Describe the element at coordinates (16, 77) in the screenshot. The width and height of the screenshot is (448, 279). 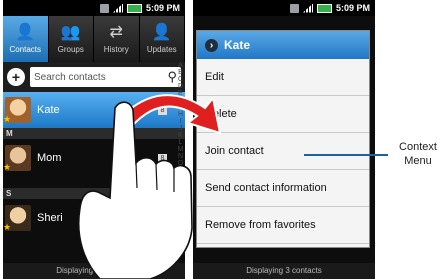
I see `add-contact-button: +` at that location.